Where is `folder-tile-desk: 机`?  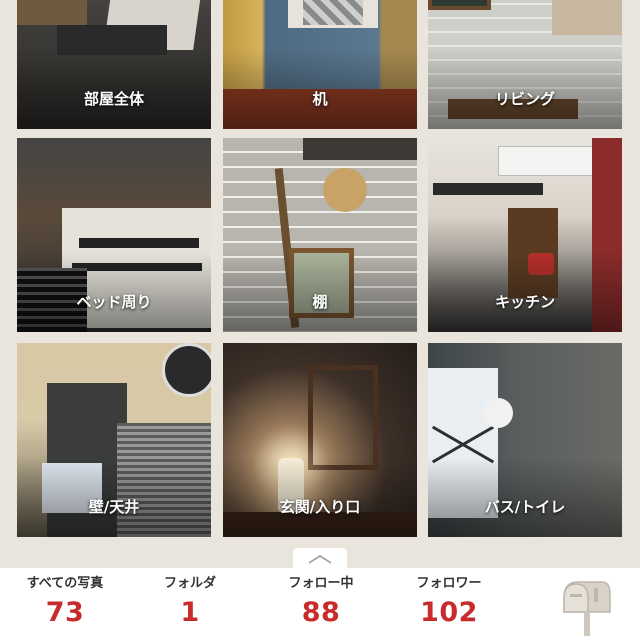
folder-tile-desk: 机 is located at coordinates (320, 64).